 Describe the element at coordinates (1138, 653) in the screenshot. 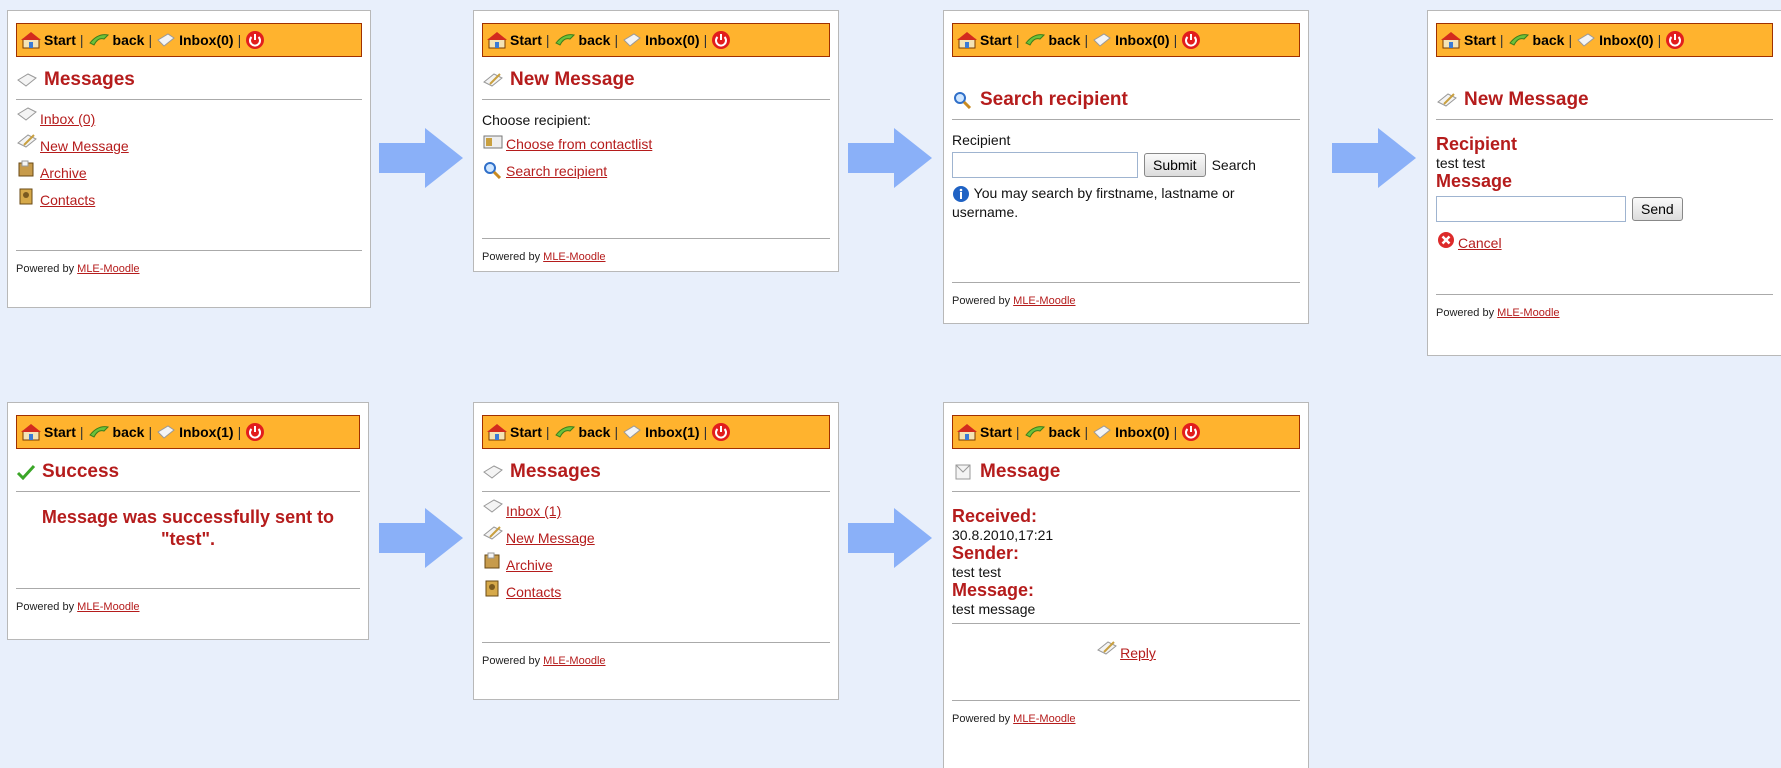

I see `reply-link: Reply` at that location.